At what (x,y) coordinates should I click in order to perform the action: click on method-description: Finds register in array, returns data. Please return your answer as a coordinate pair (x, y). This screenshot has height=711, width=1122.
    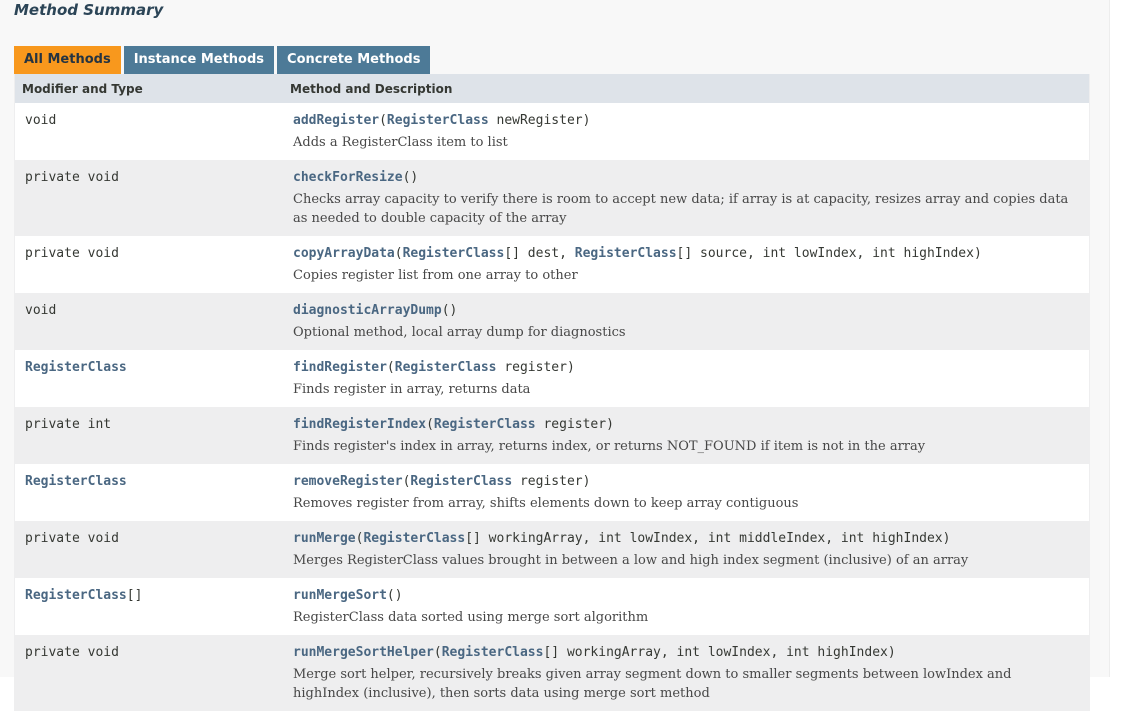
    Looking at the image, I should click on (412, 389).